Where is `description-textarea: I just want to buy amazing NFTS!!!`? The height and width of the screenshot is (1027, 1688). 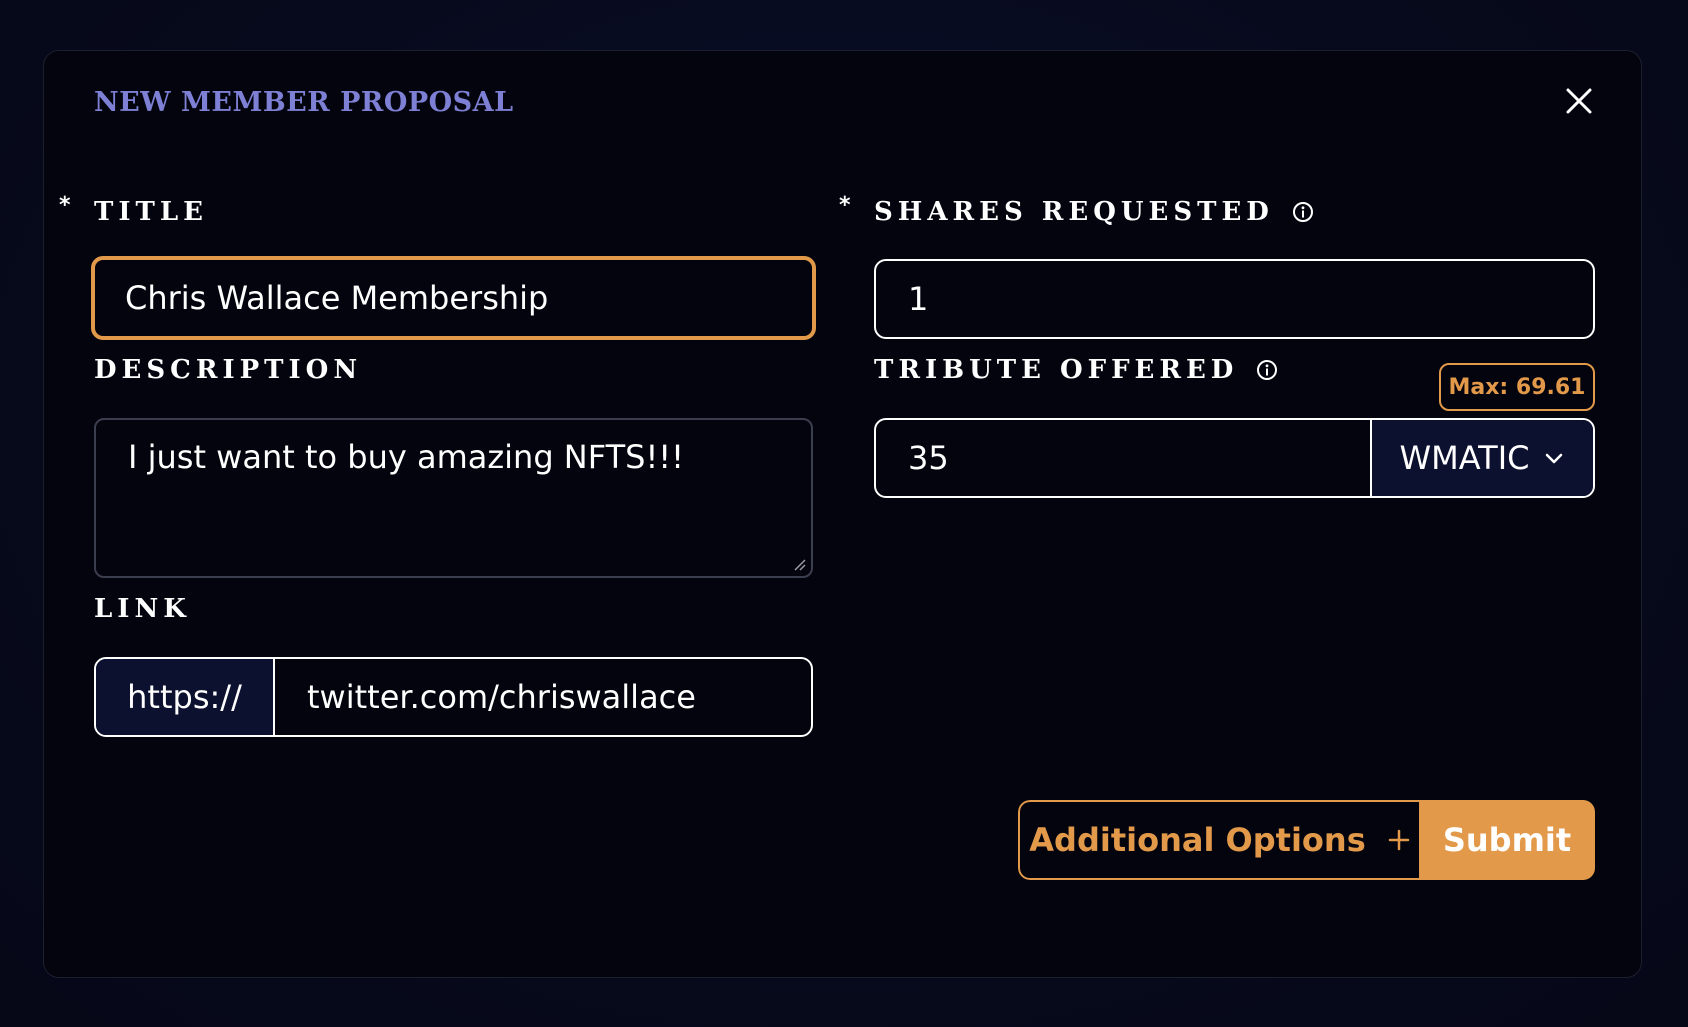
description-textarea: I just want to buy amazing NFTS!!! is located at coordinates (453, 498).